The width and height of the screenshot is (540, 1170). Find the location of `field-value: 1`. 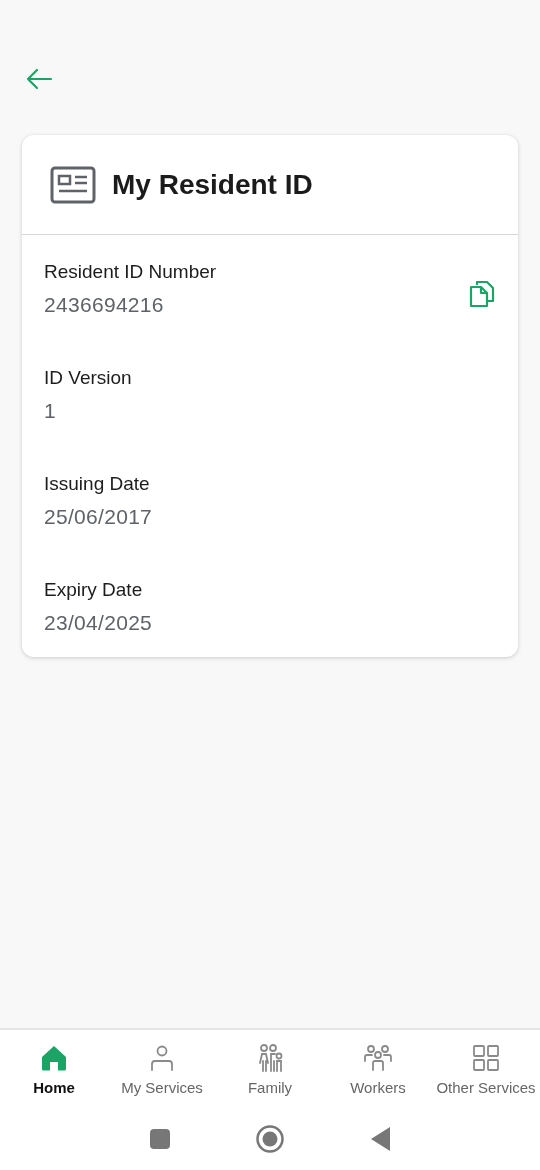

field-value: 1 is located at coordinates (50, 411).